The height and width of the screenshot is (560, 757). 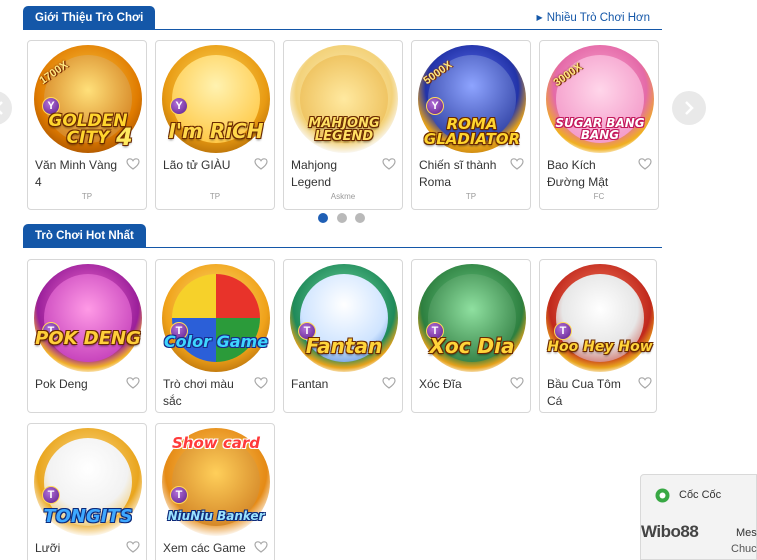 What do you see at coordinates (600, 347) in the screenshot?
I see `game-logo: Hoo Hey How` at bounding box center [600, 347].